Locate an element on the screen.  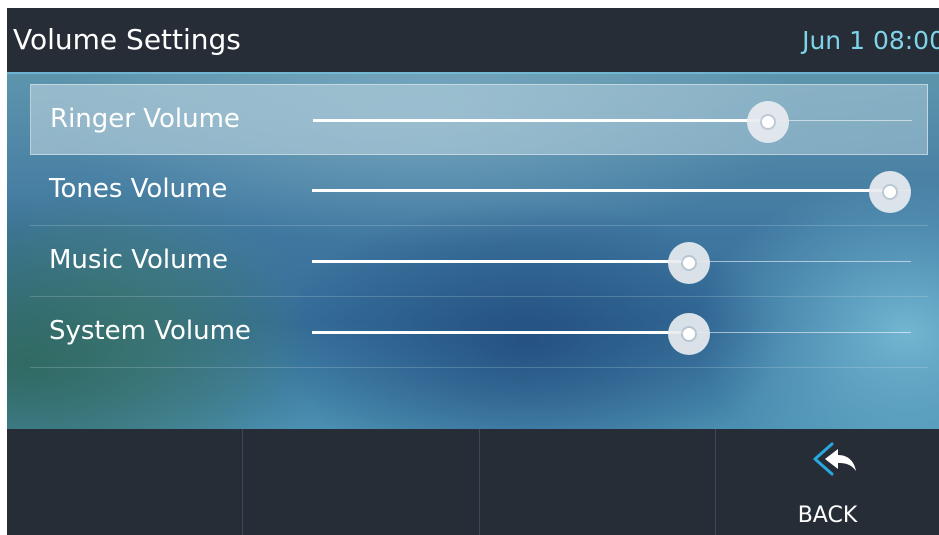
back-label: BACK is located at coordinates (827, 515).